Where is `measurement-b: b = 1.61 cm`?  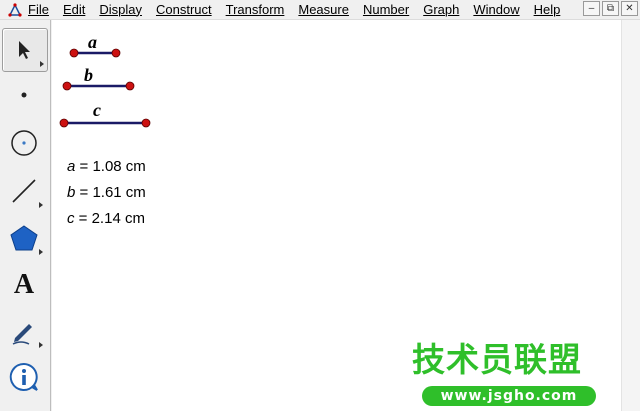 measurement-b: b = 1.61 cm is located at coordinates (106, 192).